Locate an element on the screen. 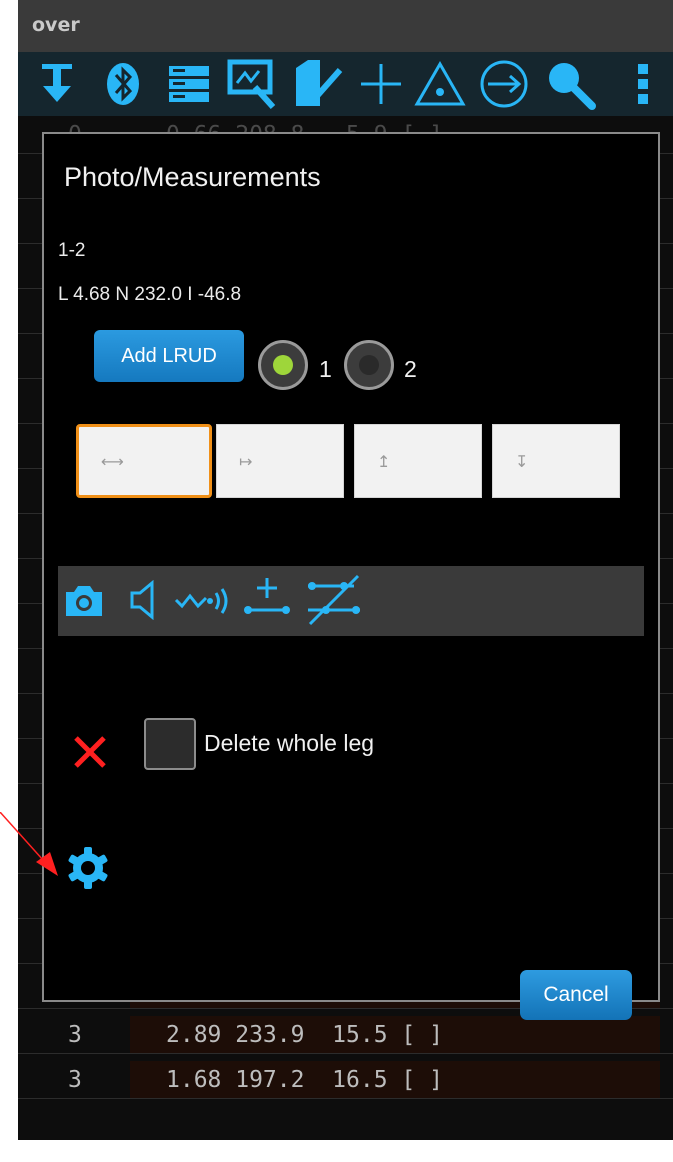  radio-empty-dot is located at coordinates (369, 365).